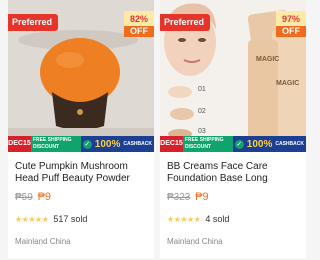 The width and height of the screenshot is (320, 260). Describe the element at coordinates (202, 89) in the screenshot. I see `swatch-label: 01` at that location.